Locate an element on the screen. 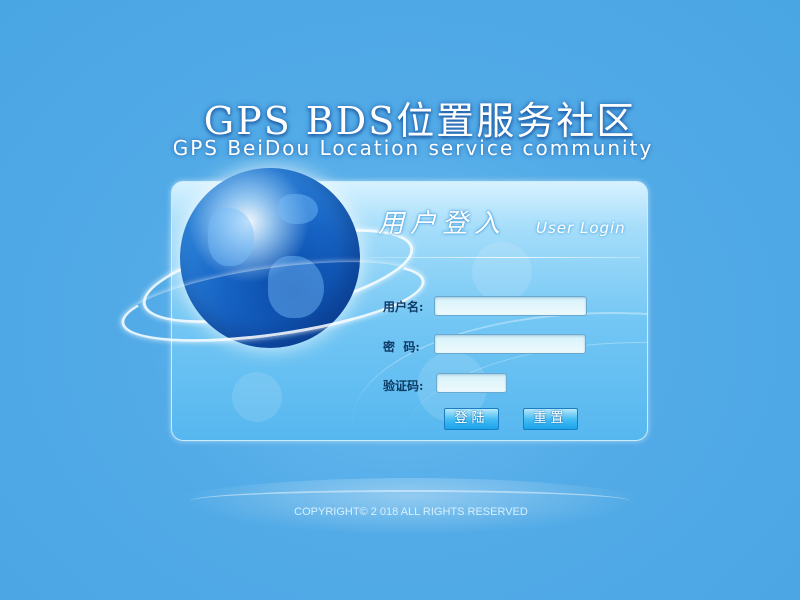 The height and width of the screenshot is (600, 800). reset-button: 重置 is located at coordinates (550, 419).